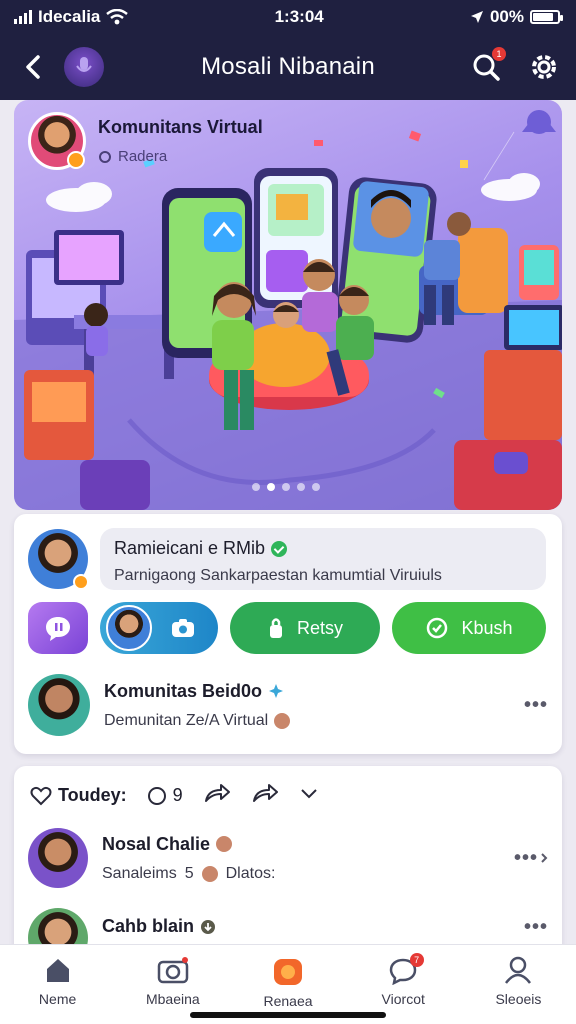  Describe the element at coordinates (156, 795) in the screenshot. I see `comment-icon` at that location.